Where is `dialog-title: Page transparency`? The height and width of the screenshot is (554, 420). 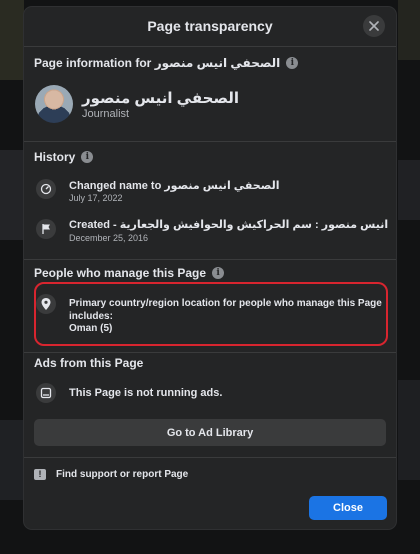
dialog-title: Page transparency is located at coordinates (210, 26).